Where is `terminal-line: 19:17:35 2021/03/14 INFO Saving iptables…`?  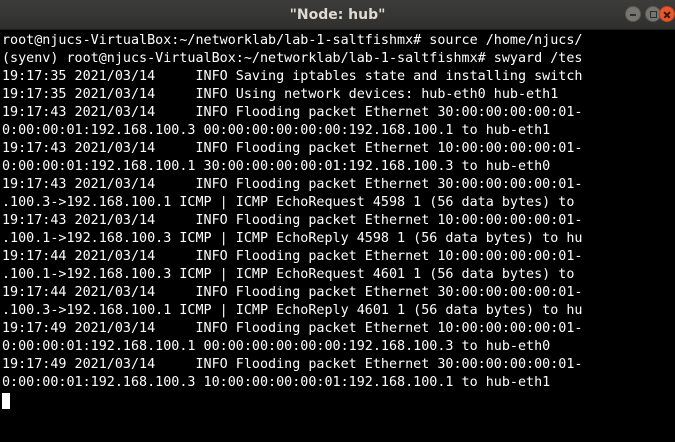 terminal-line: 19:17:35 2021/03/14 INFO Saving iptables… is located at coordinates (292, 76).